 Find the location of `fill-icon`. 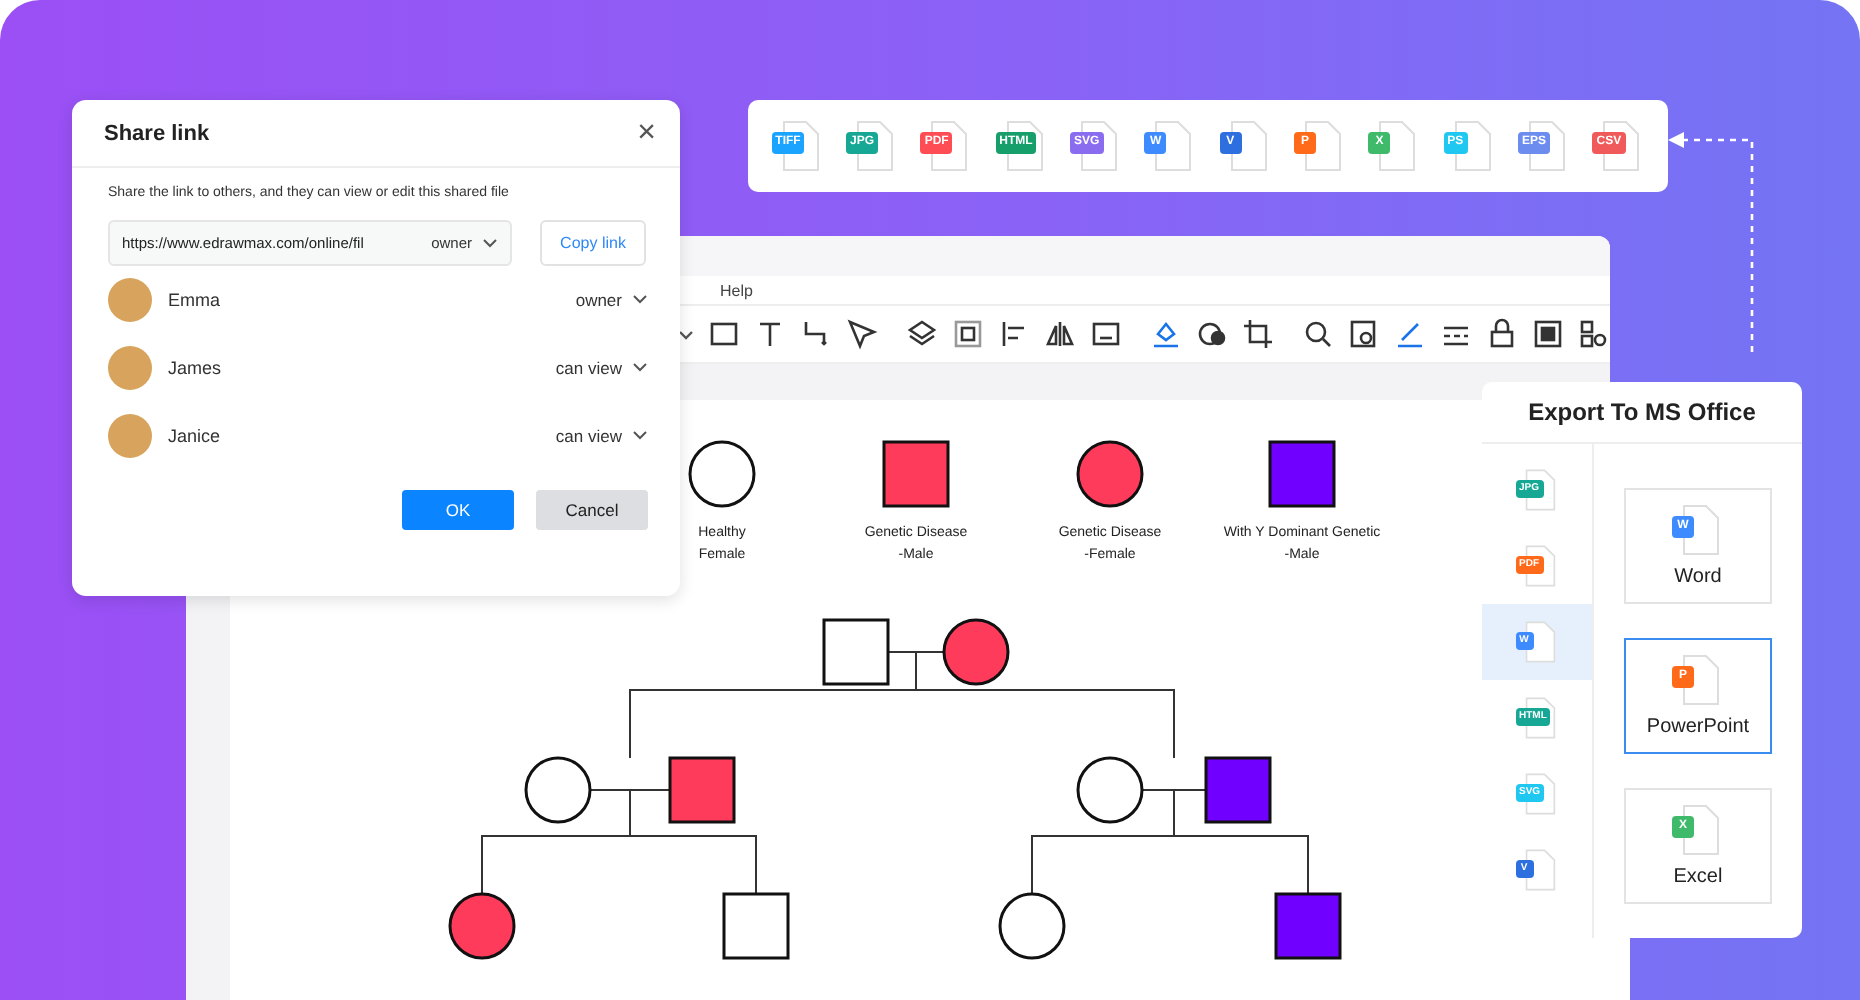

fill-icon is located at coordinates (1166, 334).